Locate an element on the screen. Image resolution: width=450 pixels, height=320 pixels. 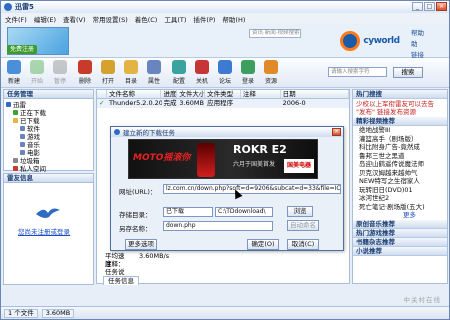
close-button: × is located at coordinates (441, 6).